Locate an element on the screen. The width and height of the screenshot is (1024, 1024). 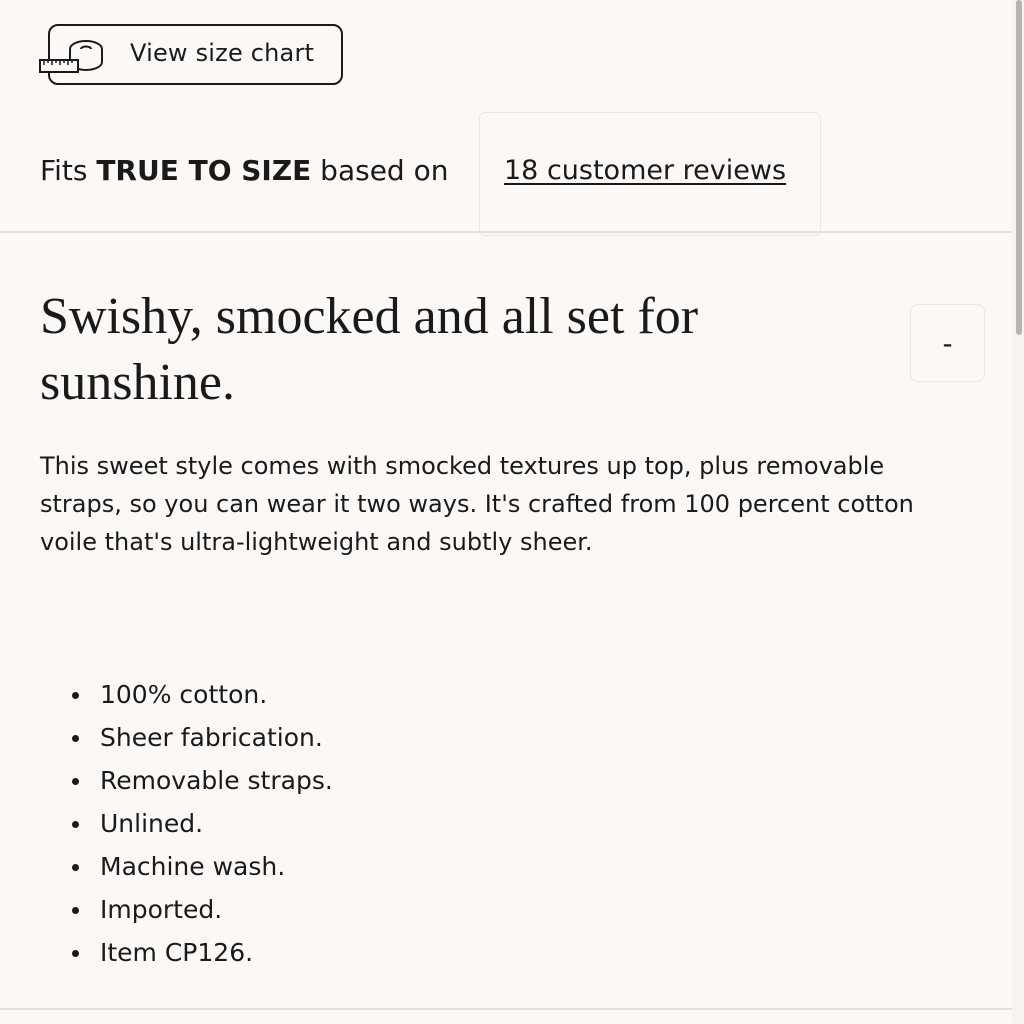
scrollbar-thumb is located at coordinates (1019, 167).